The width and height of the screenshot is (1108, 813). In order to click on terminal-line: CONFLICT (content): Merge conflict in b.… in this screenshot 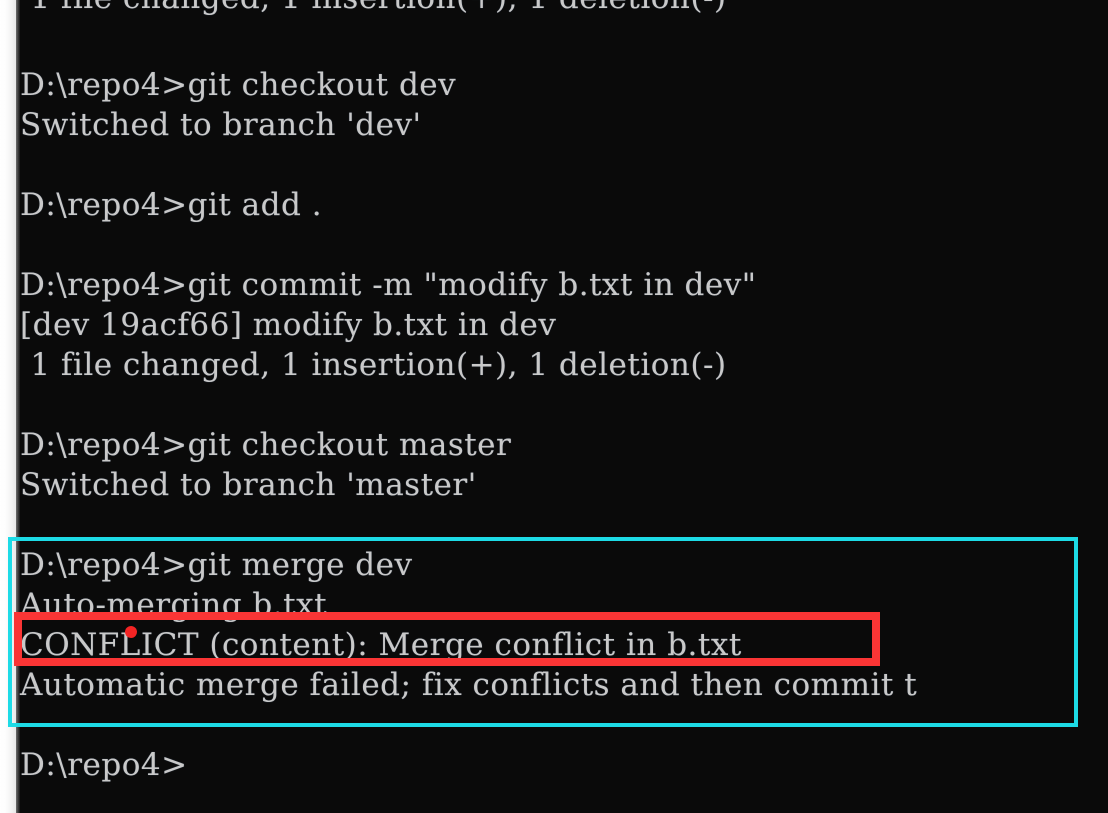, I will do `click(381, 645)`.